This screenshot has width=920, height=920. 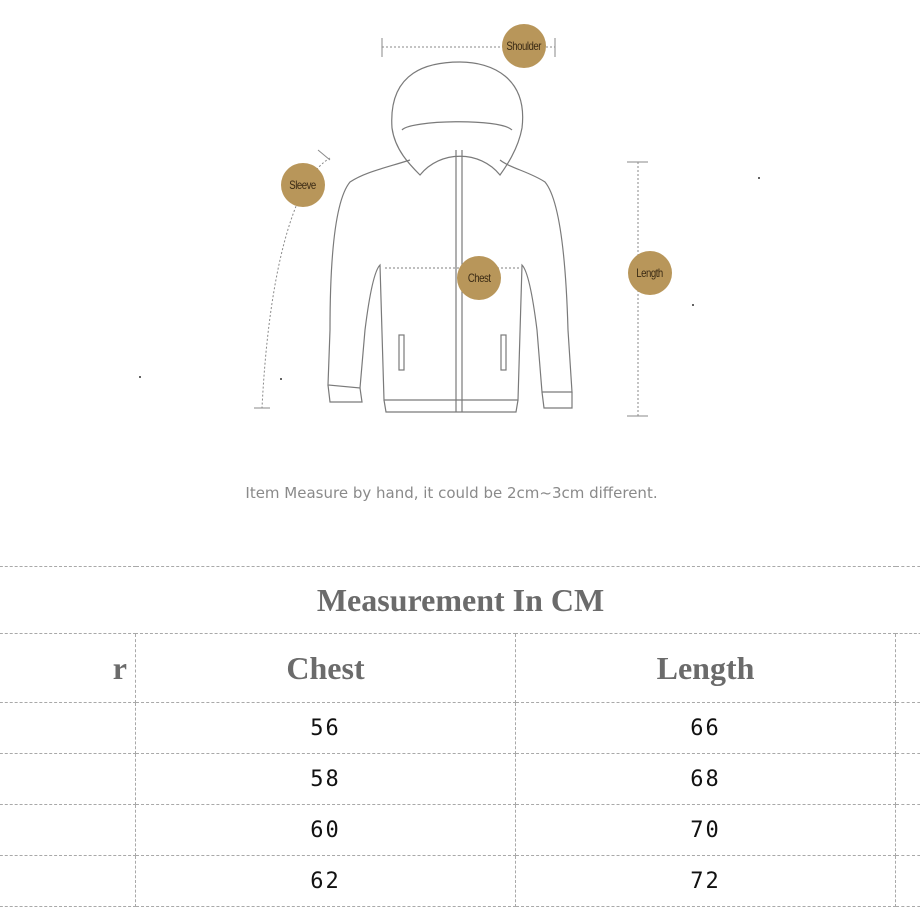 I want to click on length-badge: Length, so click(x=650, y=273).